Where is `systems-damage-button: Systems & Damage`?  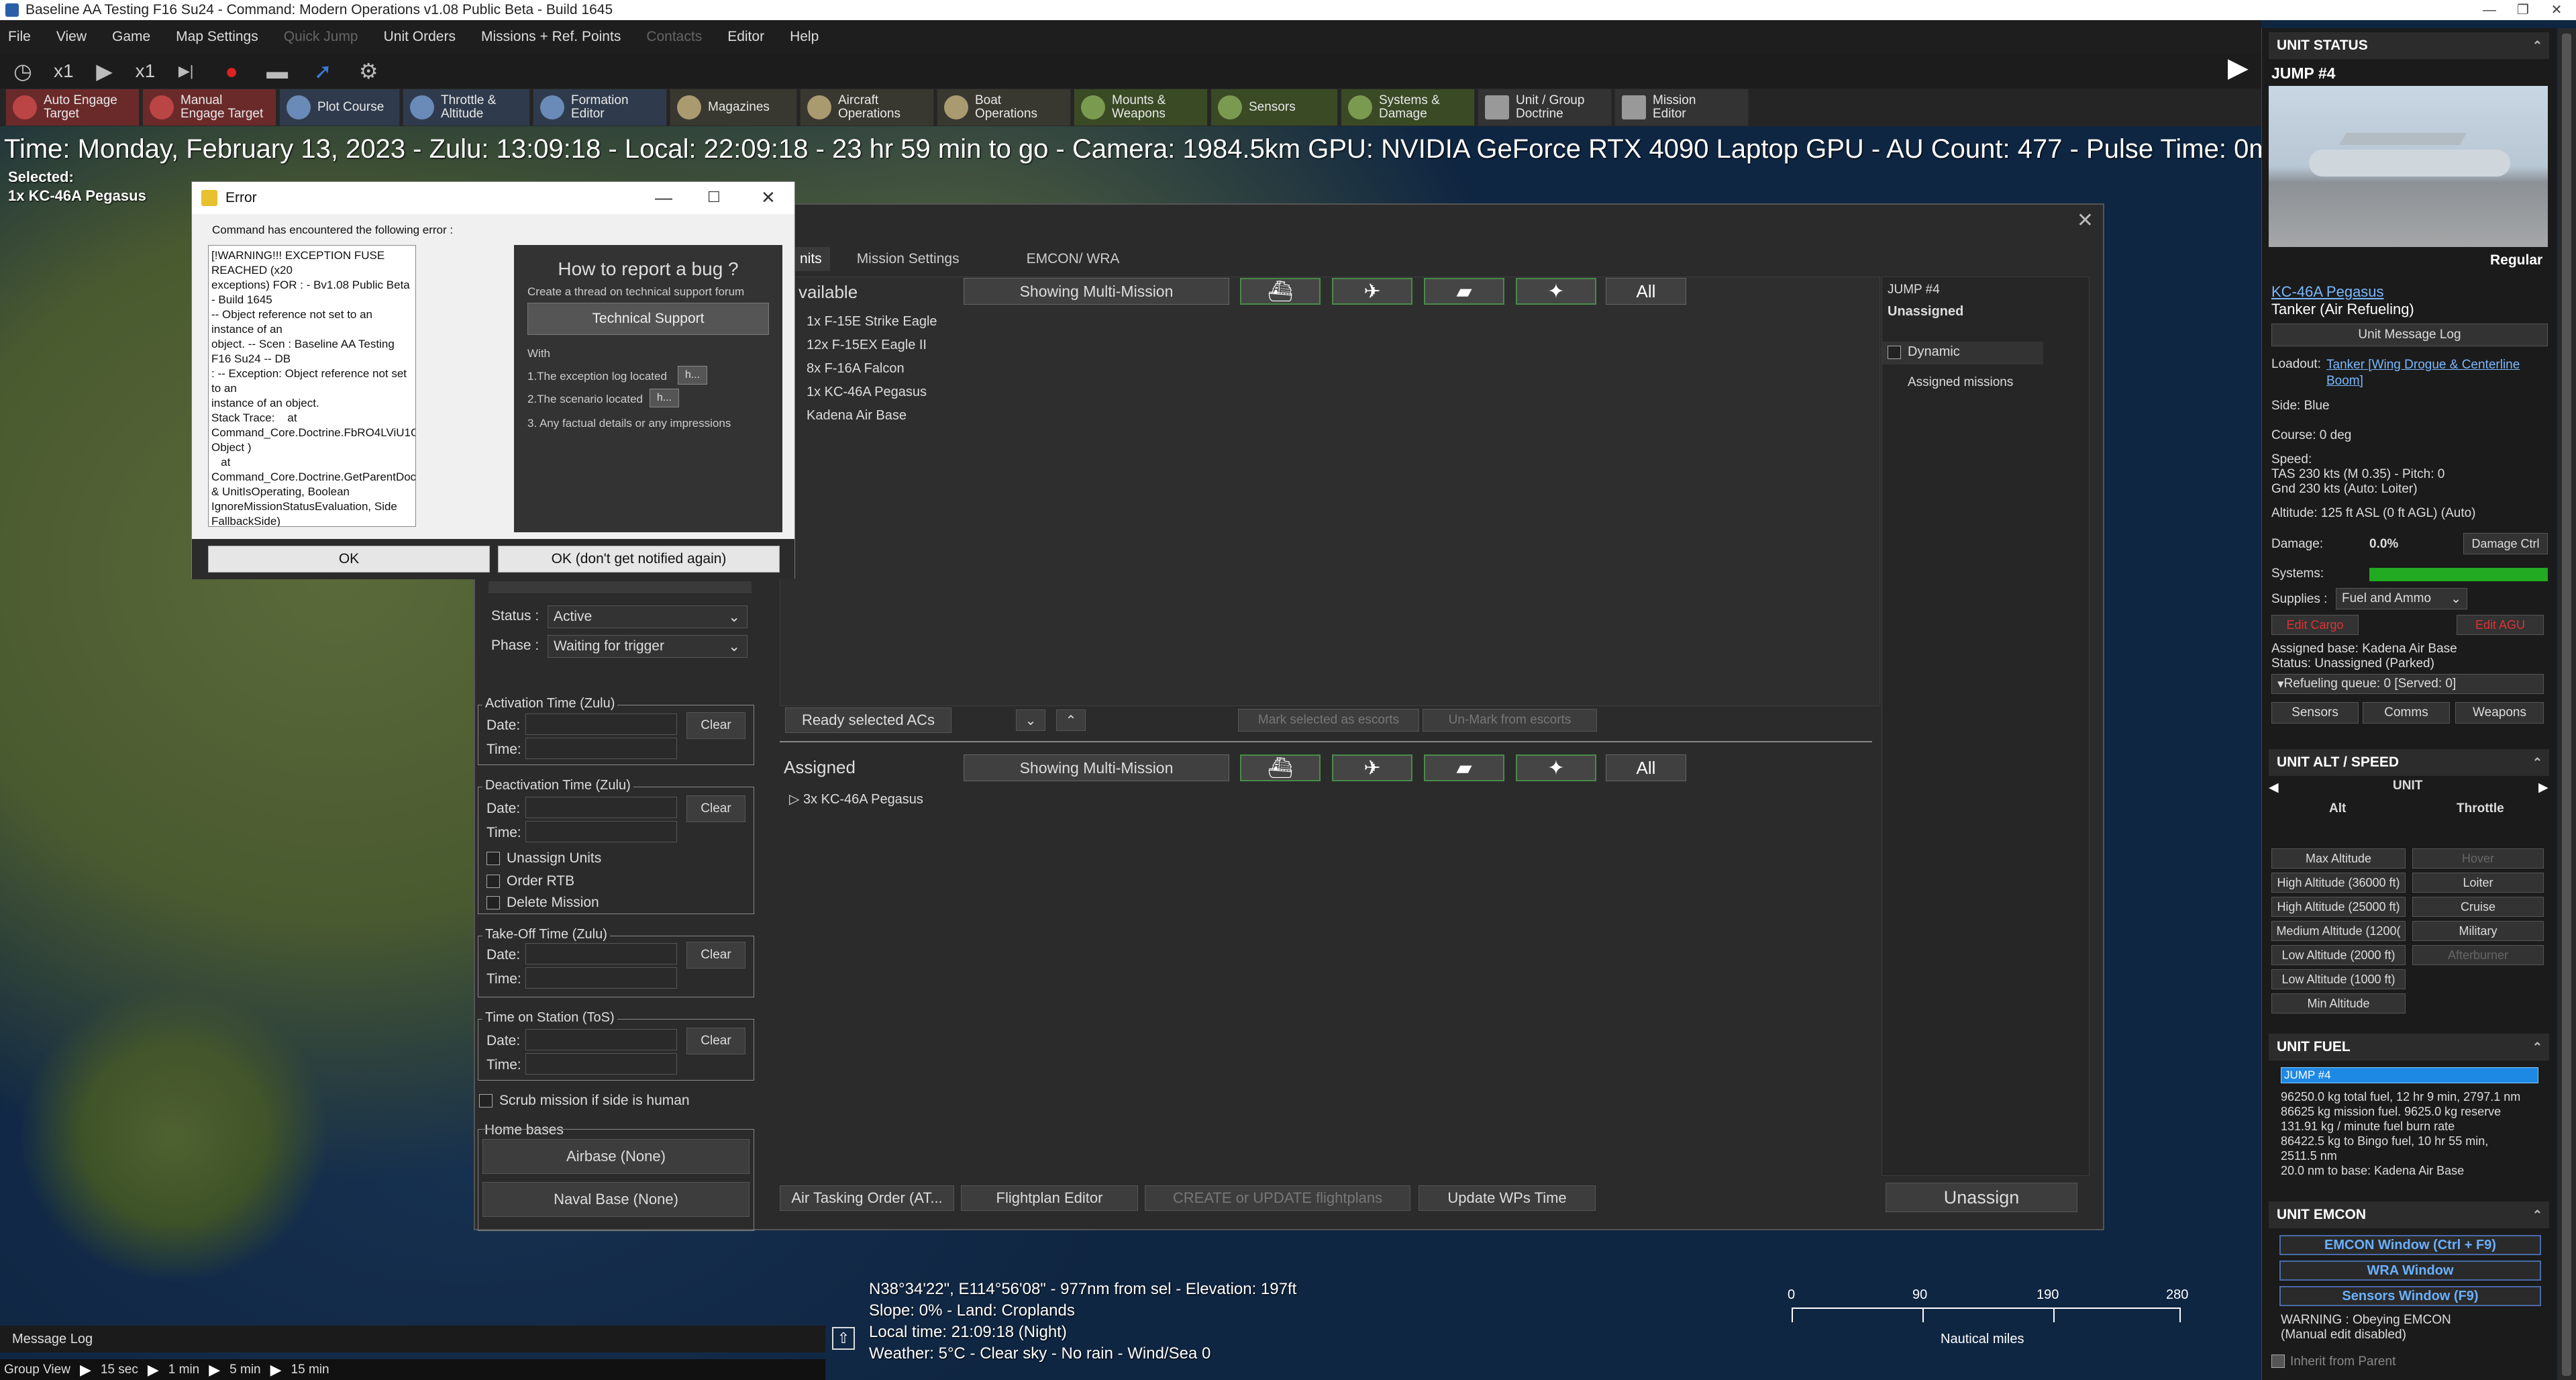
systems-damage-button: Systems & Damage is located at coordinates (1408, 107).